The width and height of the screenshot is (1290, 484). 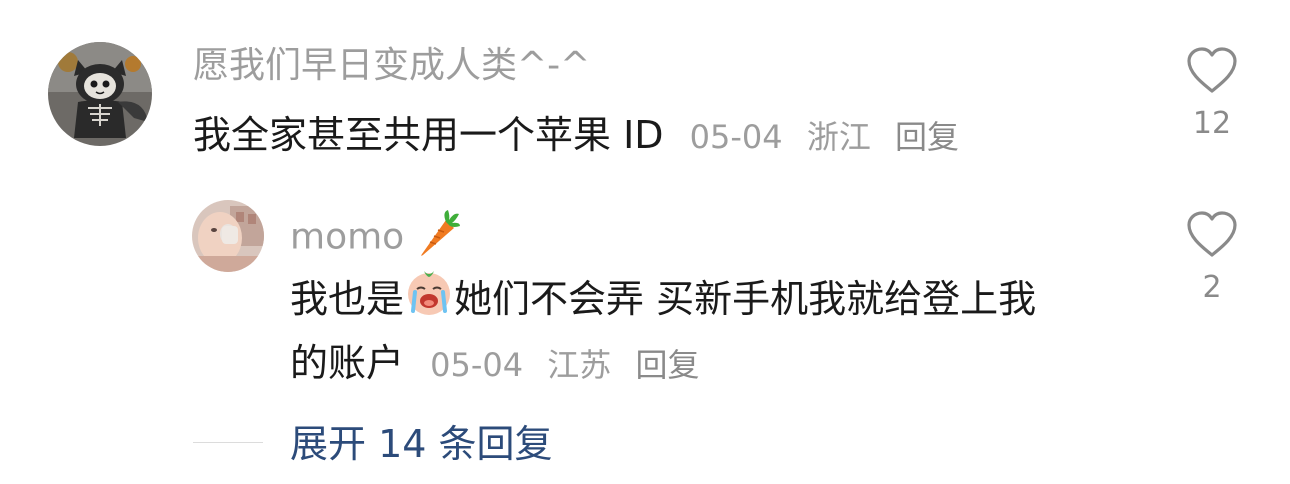 I want to click on like-count: 2, so click(x=1212, y=287).